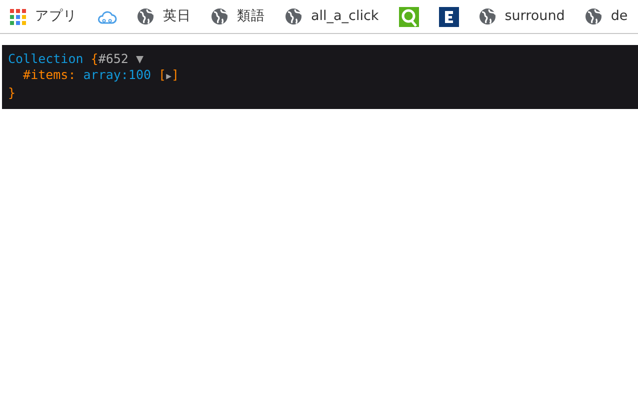  What do you see at coordinates (46, 58) in the screenshot?
I see `class-name: Collection` at bounding box center [46, 58].